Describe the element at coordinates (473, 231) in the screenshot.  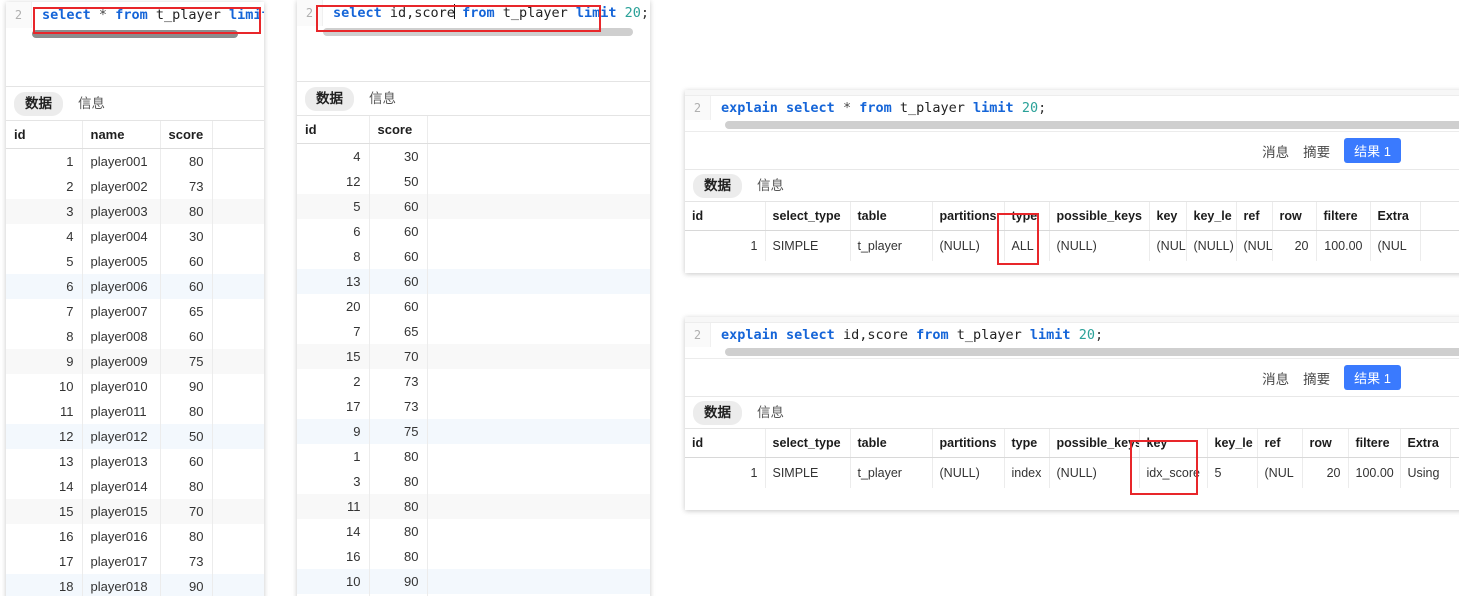
I see `table-row: 6 60` at that location.